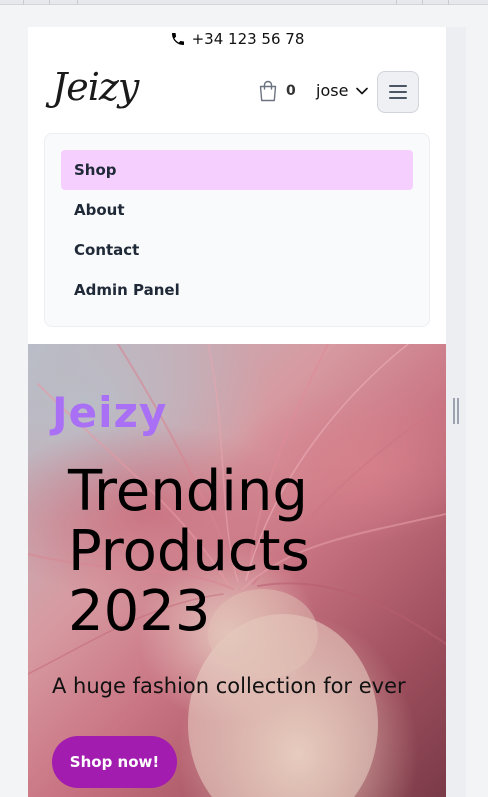  I want to click on chevron-down-icon, so click(362, 90).